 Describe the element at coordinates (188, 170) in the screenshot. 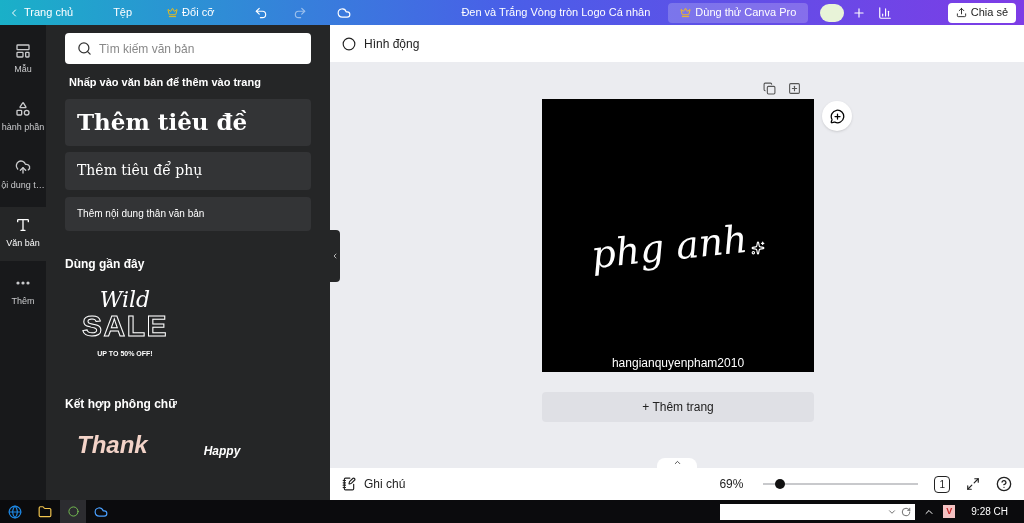

I see `text-preset: Thêm tiêu để phụ` at that location.